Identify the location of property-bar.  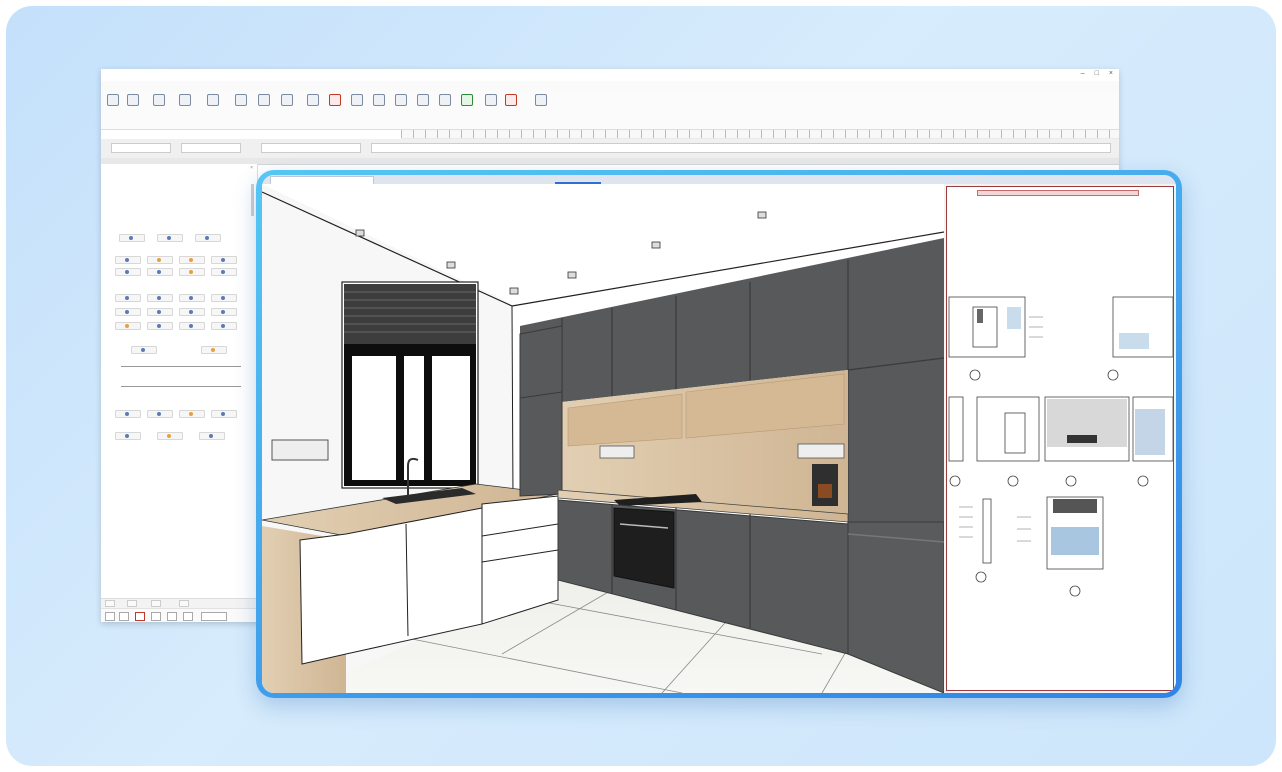
(610, 149).